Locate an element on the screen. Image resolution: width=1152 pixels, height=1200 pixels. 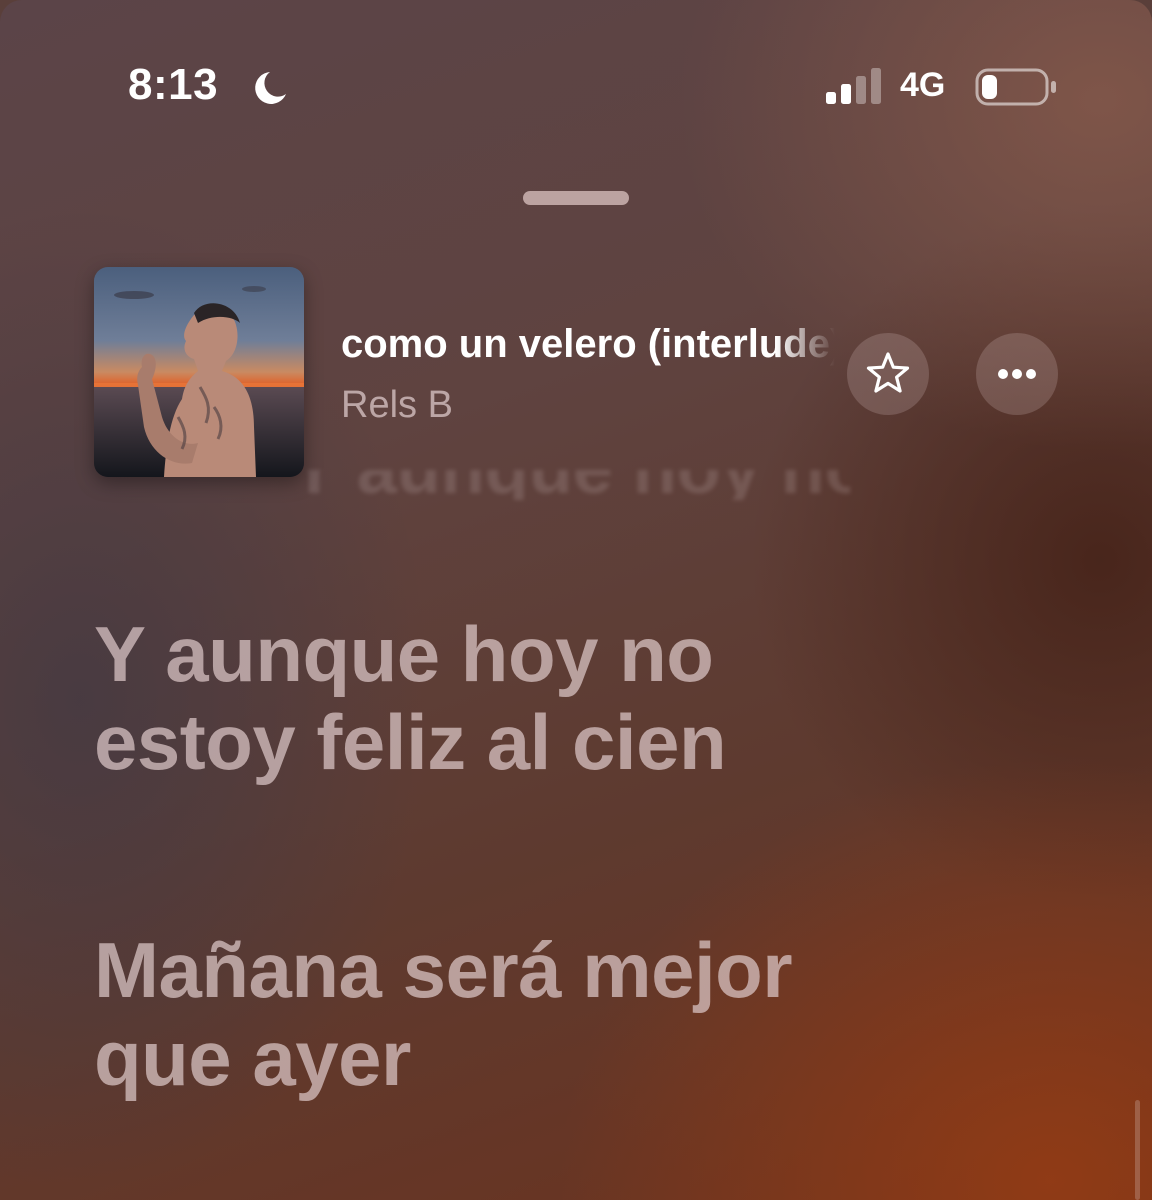
status-bar: 8:13 4G is located at coordinates (576, 60).